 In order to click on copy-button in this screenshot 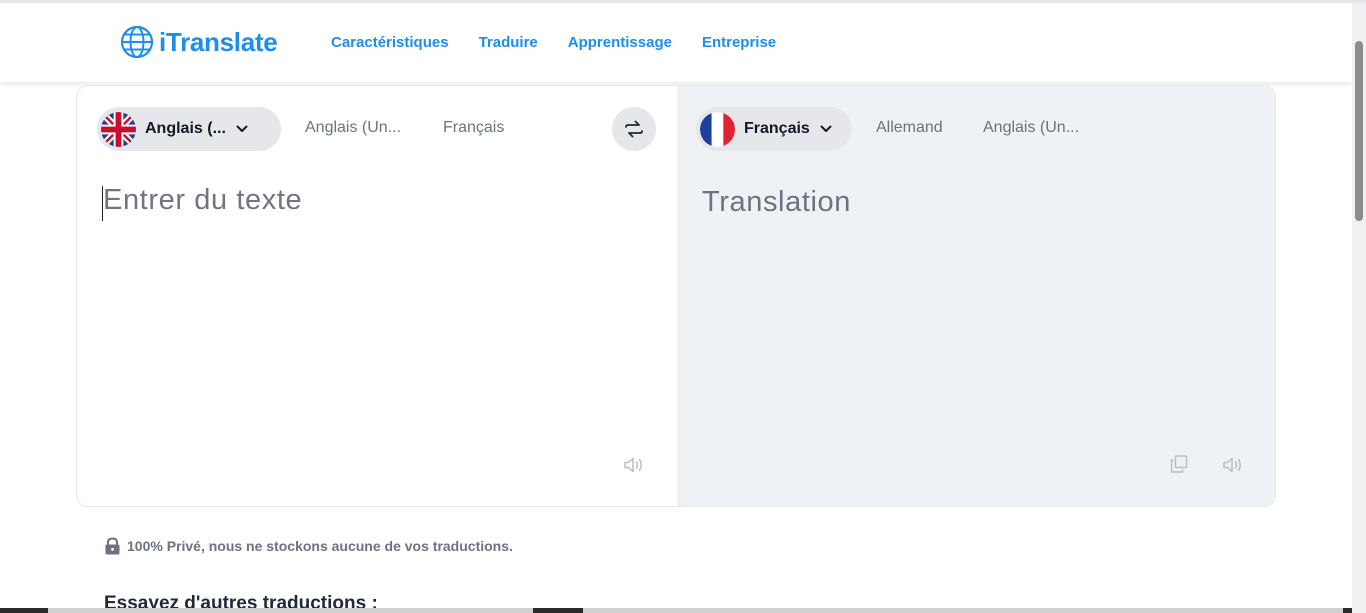, I will do `click(1179, 464)`.